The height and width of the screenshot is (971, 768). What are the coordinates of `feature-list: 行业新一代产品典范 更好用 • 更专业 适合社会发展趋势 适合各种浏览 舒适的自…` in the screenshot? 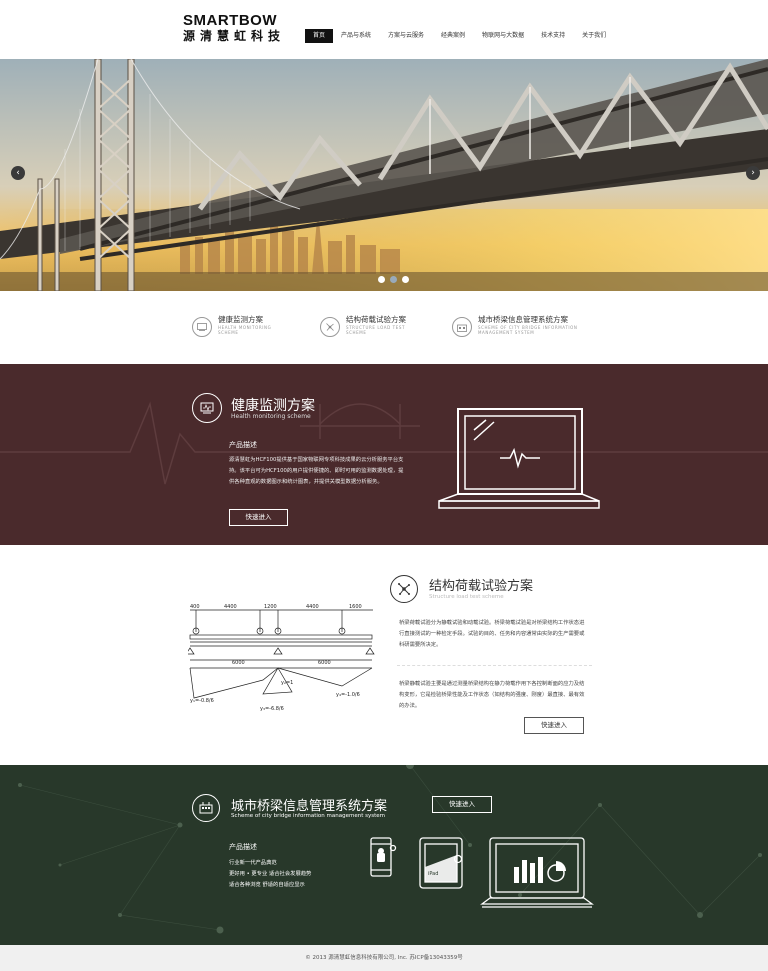 It's located at (270, 874).